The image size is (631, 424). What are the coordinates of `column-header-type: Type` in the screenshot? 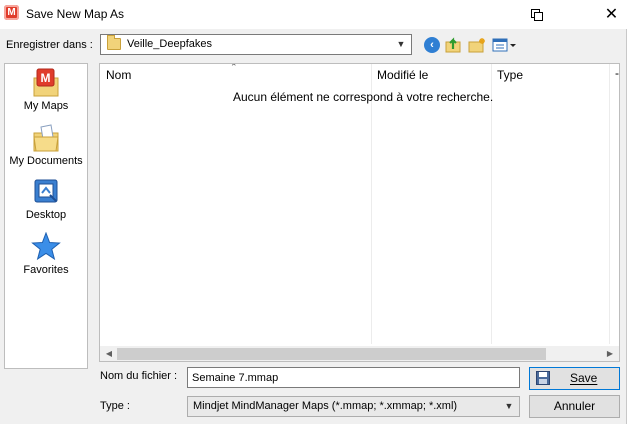 It's located at (510, 79).